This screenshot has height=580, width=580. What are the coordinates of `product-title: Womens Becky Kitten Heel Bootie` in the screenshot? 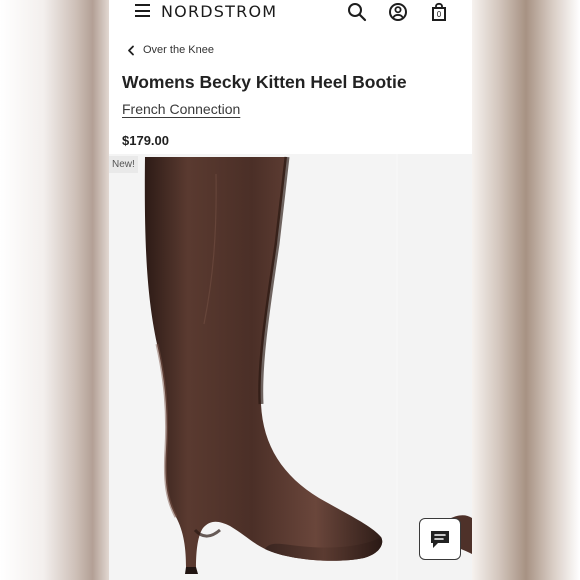 It's located at (264, 82).